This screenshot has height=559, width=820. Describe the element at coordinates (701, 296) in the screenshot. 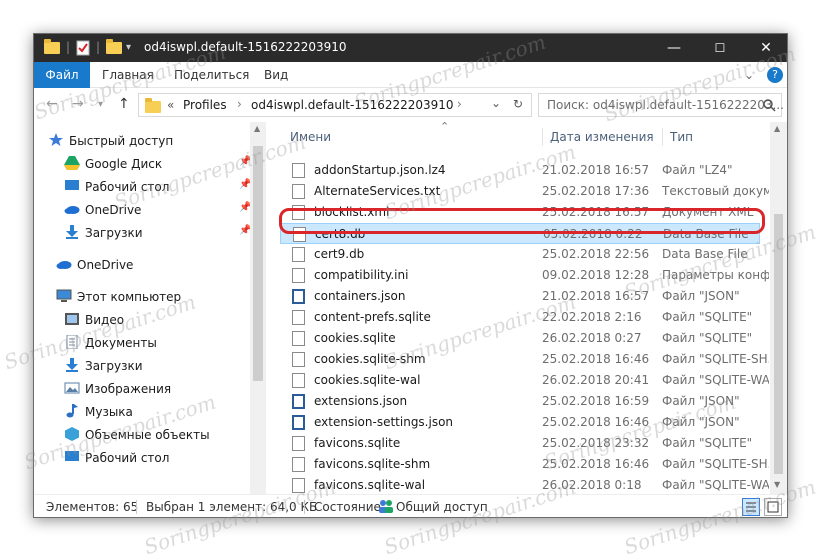

I see `file-type: Файл "JSON"` at that location.